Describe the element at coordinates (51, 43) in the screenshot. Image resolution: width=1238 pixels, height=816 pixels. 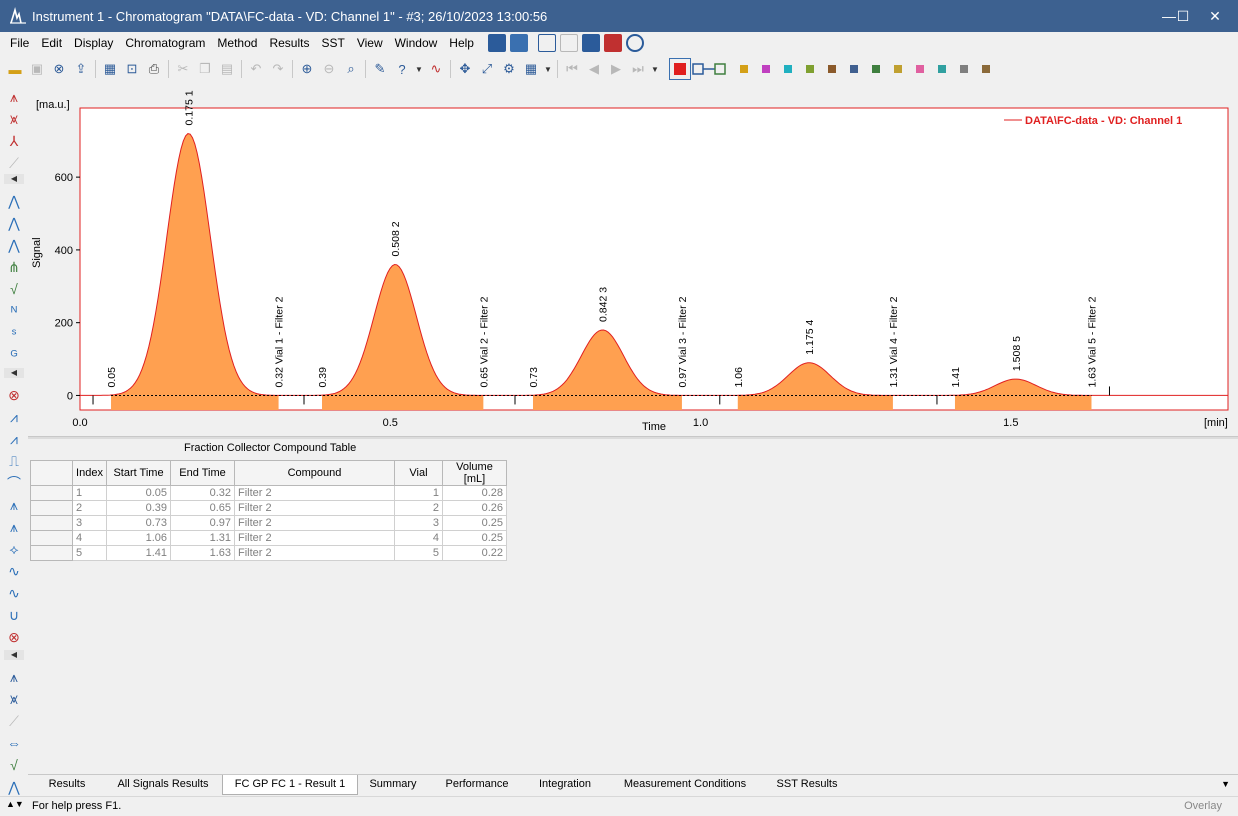
I see `menu-edit: Edit` at that location.